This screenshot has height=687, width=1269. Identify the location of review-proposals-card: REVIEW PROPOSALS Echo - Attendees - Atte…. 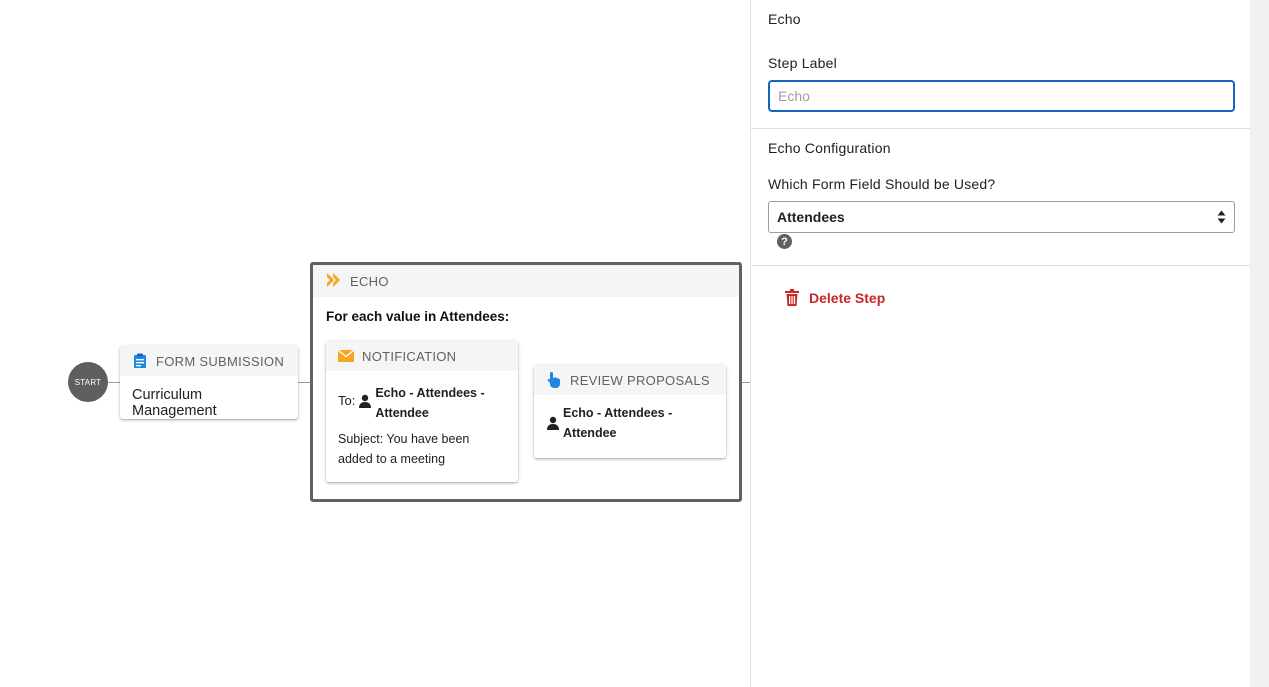
(630, 411).